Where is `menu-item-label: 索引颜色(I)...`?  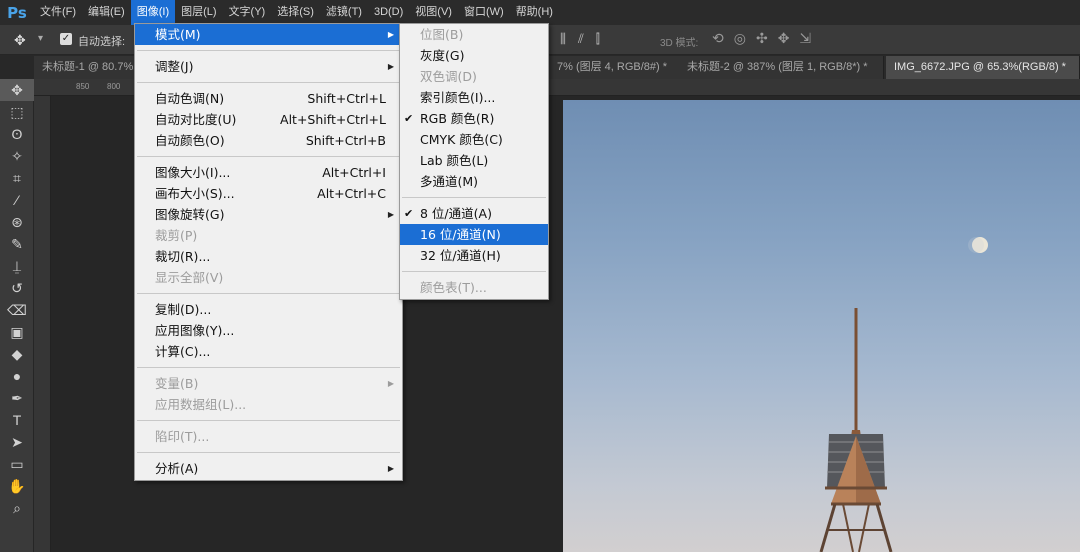
menu-item-label: 索引颜色(I)... is located at coordinates (458, 97).